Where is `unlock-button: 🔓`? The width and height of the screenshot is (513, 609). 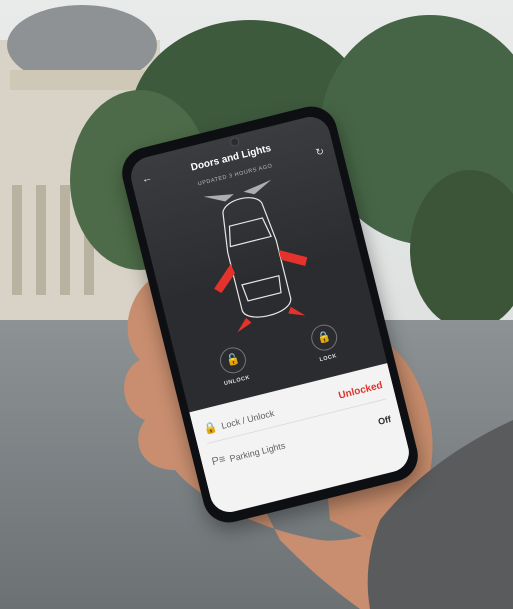 unlock-button: 🔓 is located at coordinates (233, 360).